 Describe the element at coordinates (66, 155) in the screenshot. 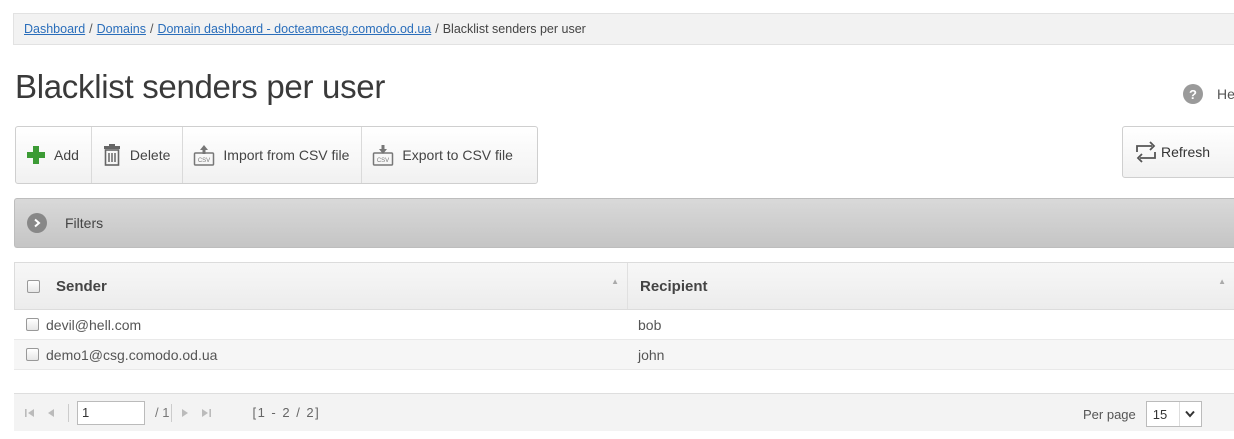

I see `add-label: Add` at that location.